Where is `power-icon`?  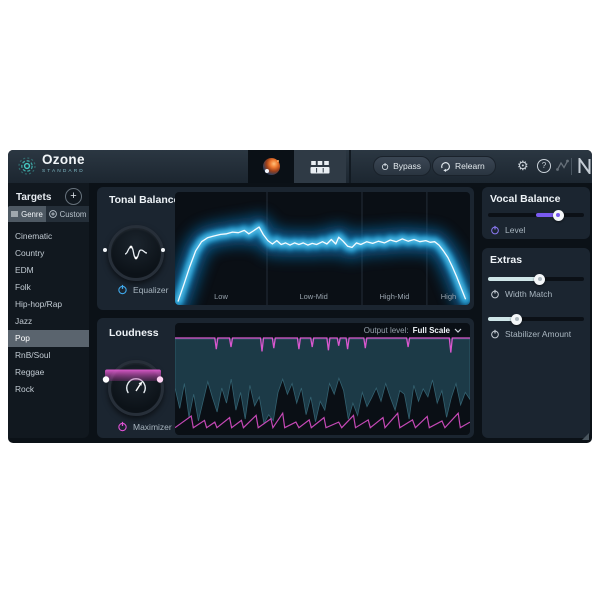
power-icon is located at coordinates (385, 166).